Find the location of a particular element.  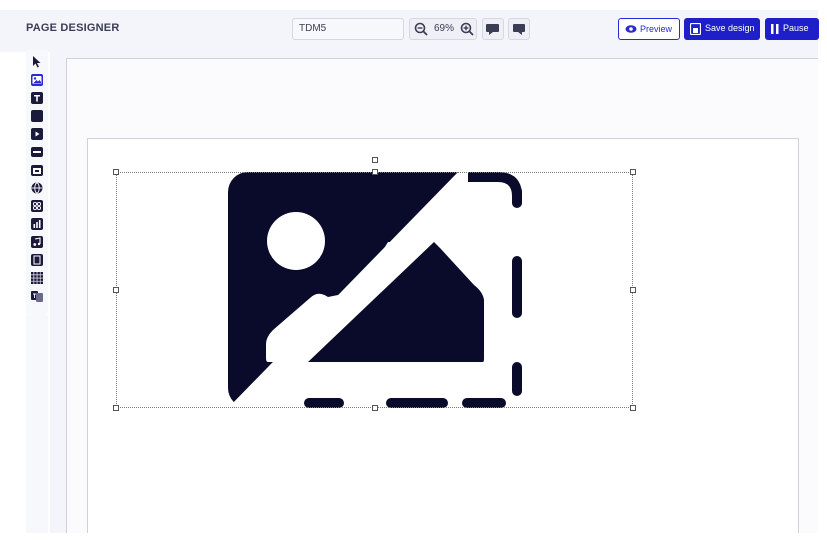

rotate-handle is located at coordinates (375, 160).